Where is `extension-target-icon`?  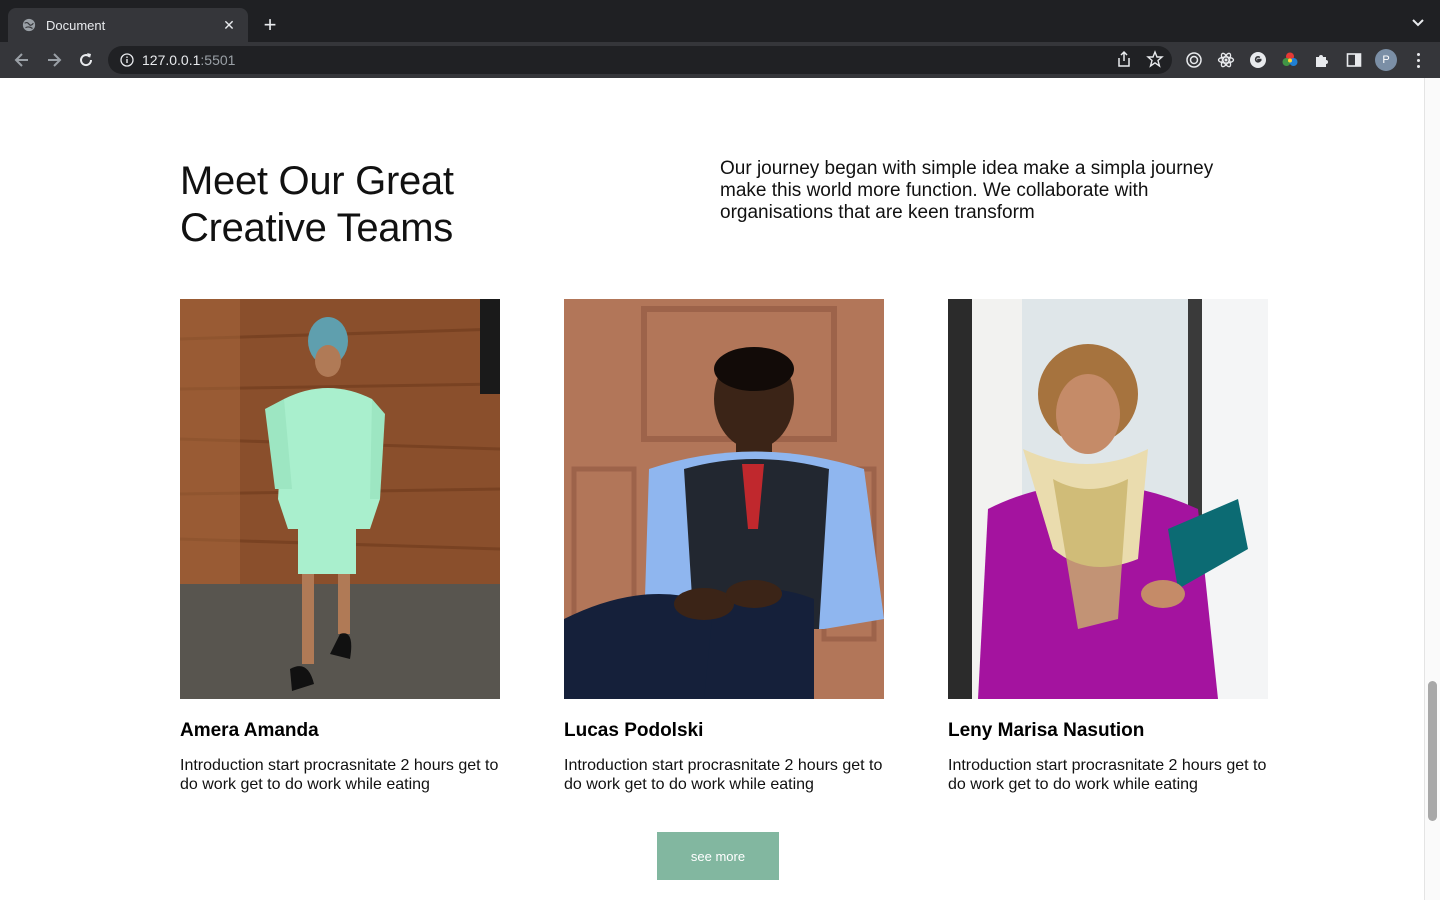 extension-target-icon is located at coordinates (1194, 60).